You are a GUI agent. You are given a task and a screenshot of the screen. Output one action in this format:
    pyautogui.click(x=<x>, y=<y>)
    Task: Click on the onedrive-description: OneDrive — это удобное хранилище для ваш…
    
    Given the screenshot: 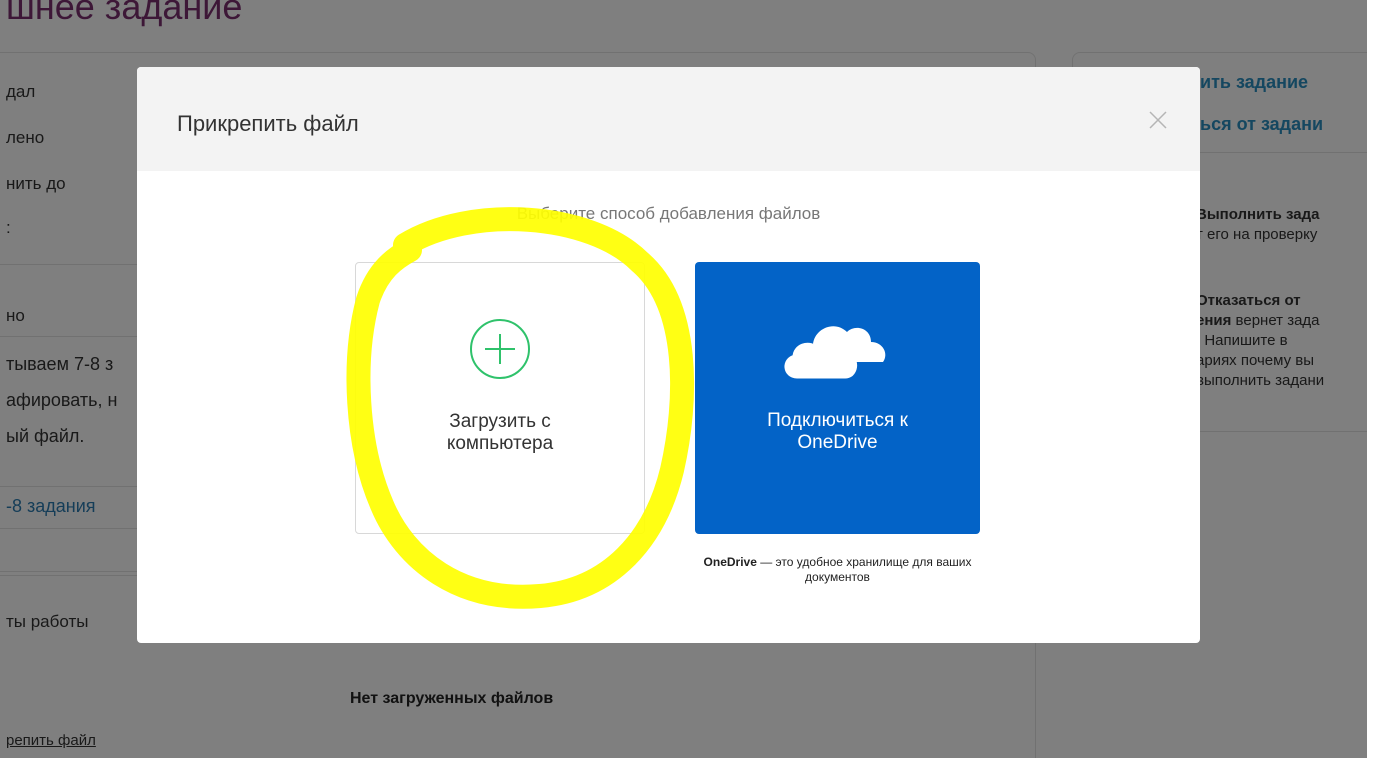 What is the action you would take?
    pyautogui.click(x=837, y=569)
    